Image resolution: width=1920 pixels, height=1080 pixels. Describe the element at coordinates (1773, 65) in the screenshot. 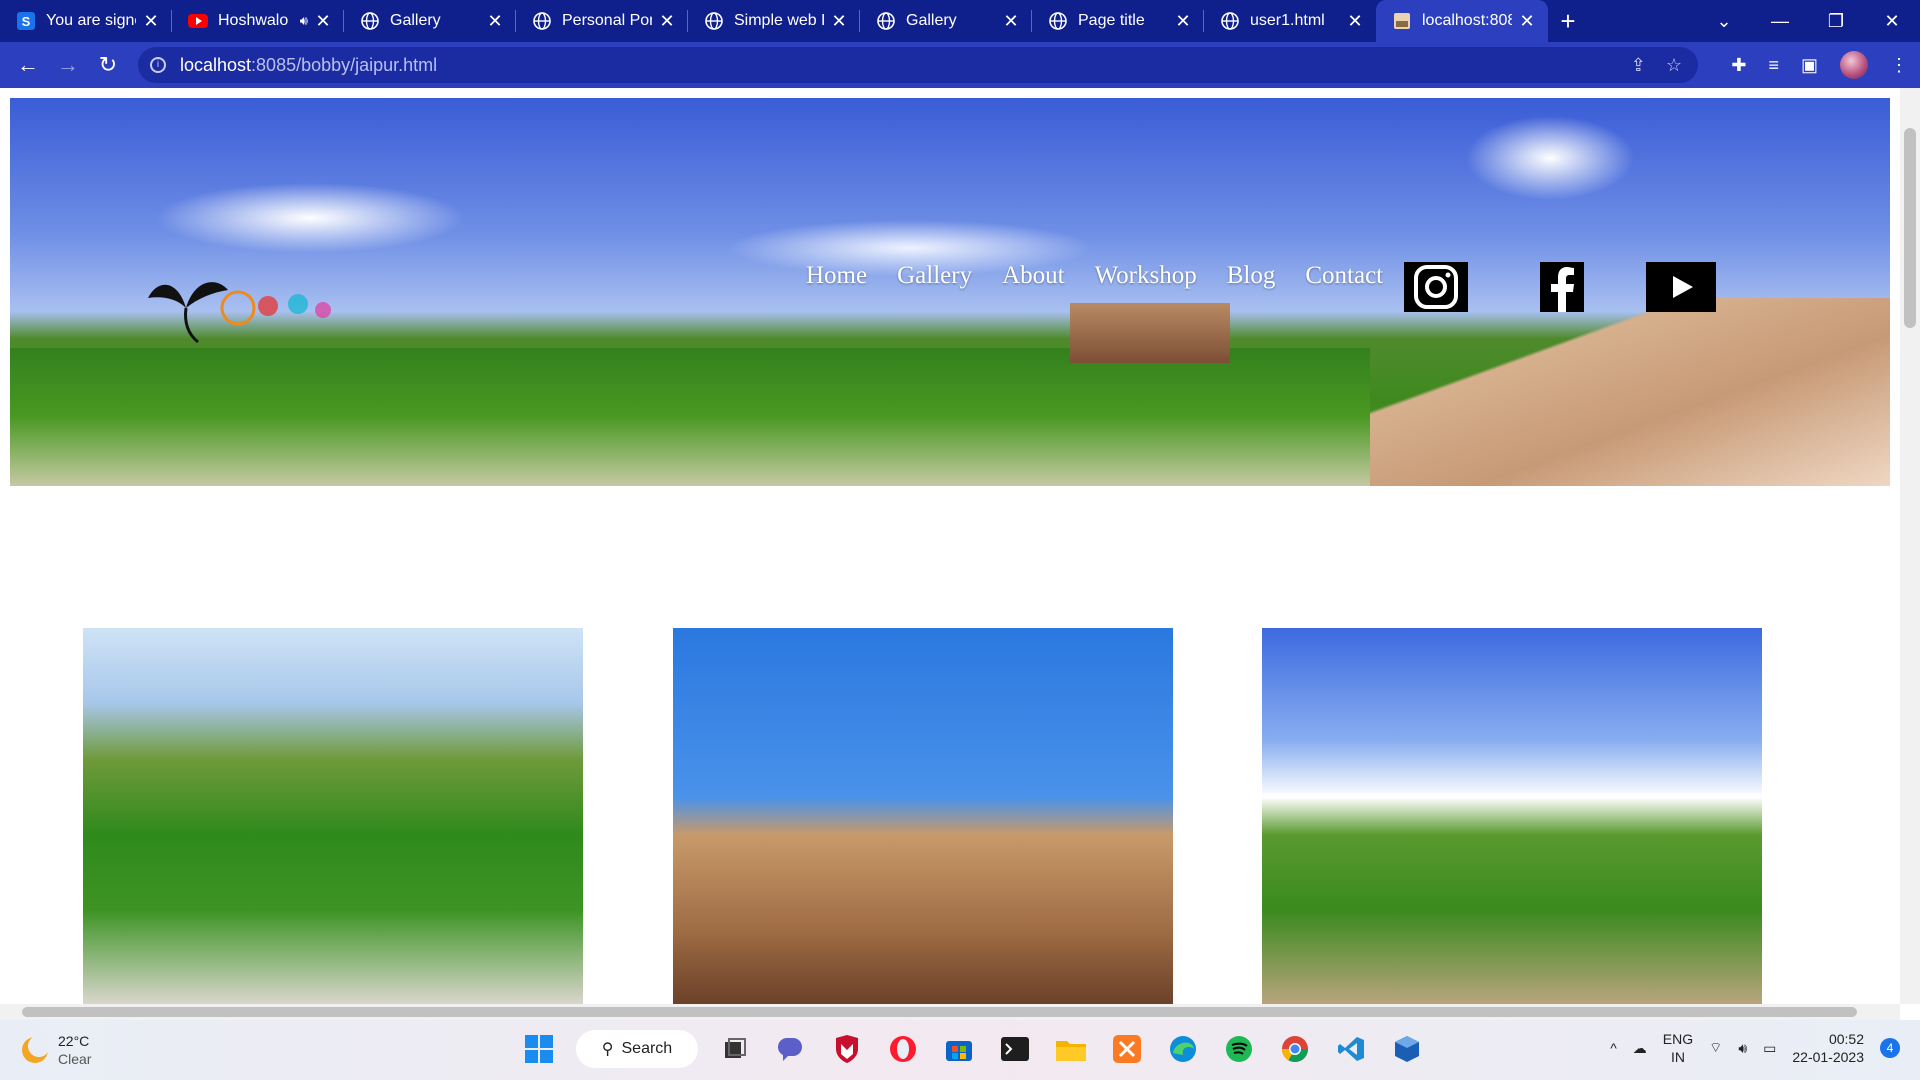

I see `media-queue-icon: ≡` at that location.